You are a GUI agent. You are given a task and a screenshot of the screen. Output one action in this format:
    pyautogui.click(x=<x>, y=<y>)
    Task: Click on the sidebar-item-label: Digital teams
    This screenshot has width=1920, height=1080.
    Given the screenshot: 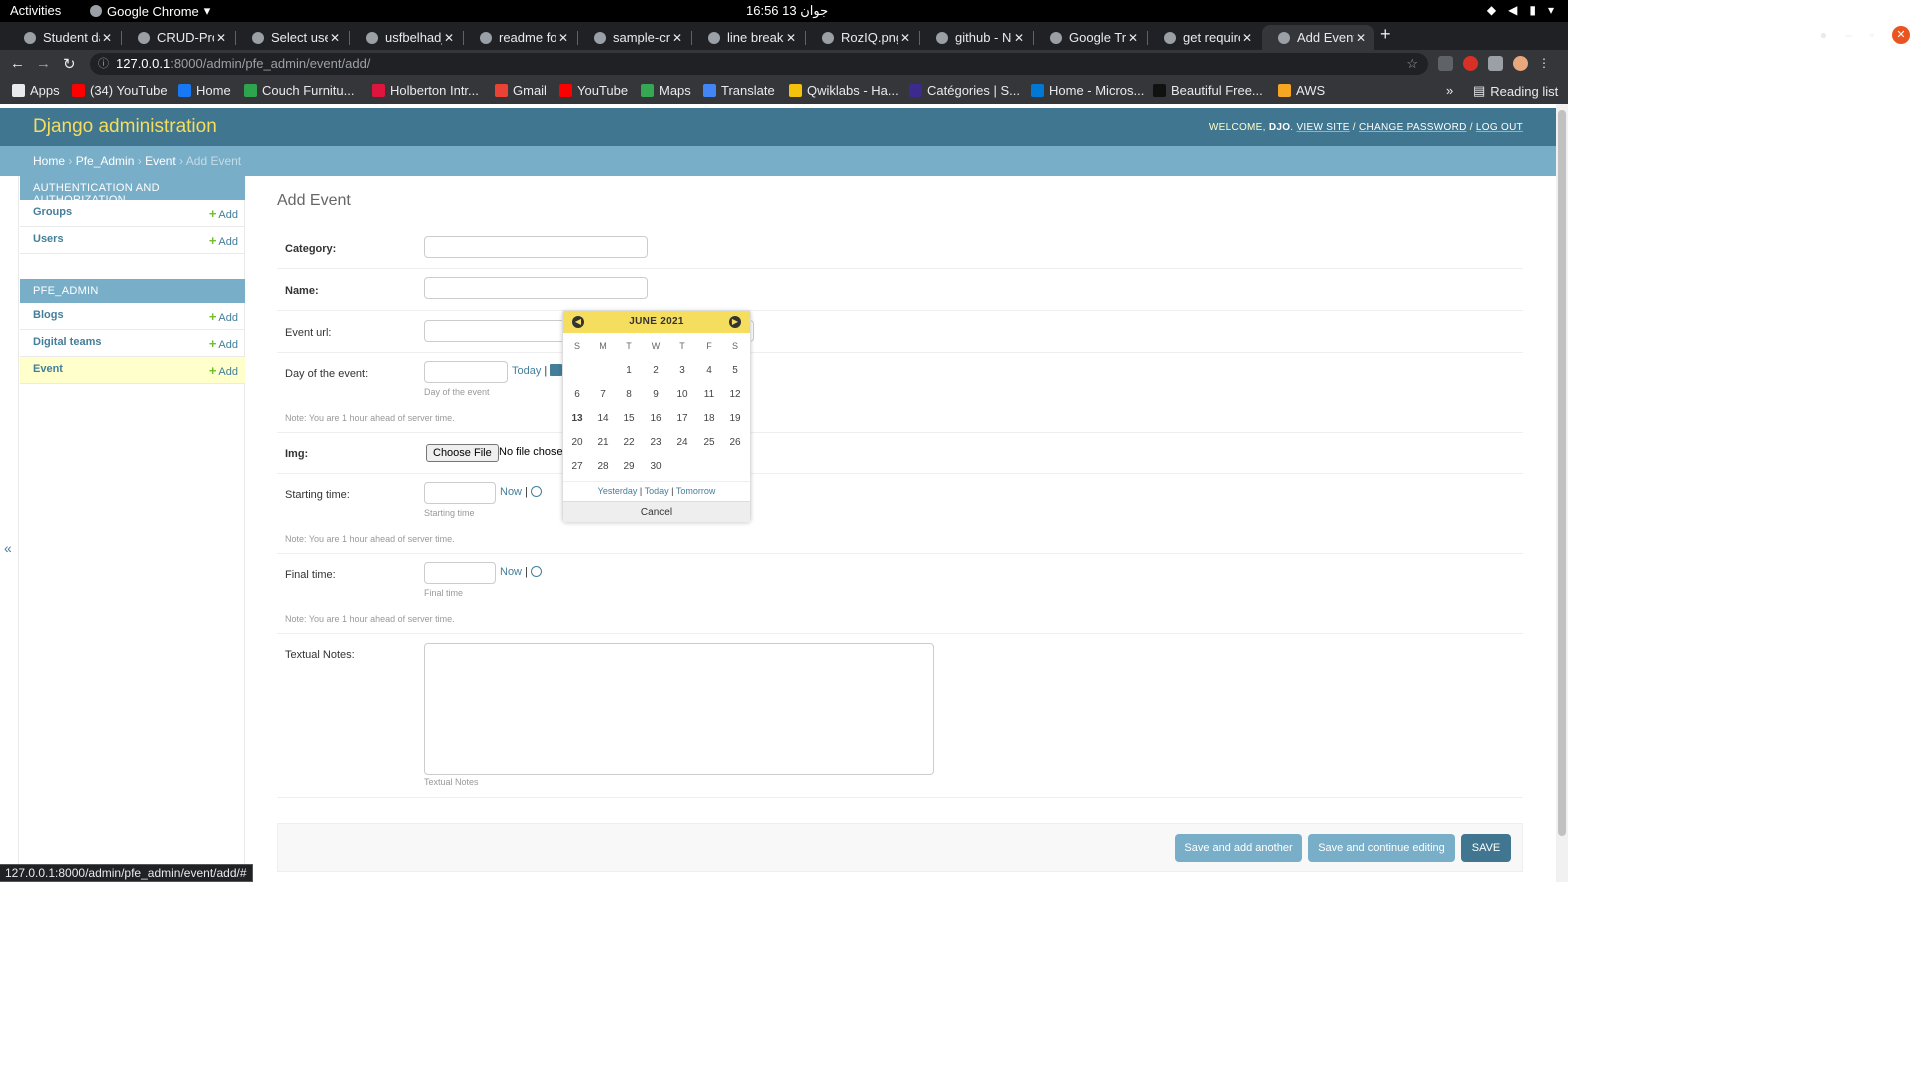 What is the action you would take?
    pyautogui.click(x=67, y=342)
    